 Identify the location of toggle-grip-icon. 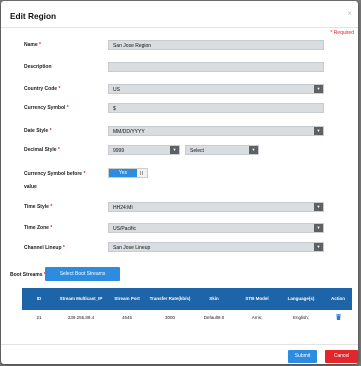
(141, 173).